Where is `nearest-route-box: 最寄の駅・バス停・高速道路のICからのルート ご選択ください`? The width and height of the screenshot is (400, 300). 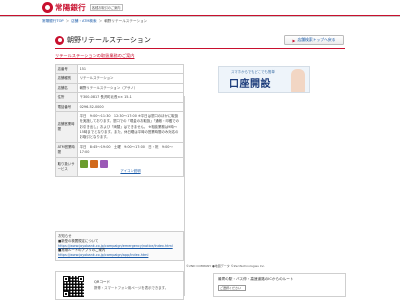
nearest-route-box: 最寄の駅・バス停・高速道路のICからのルート ご選択ください is located at coordinates (279, 285).